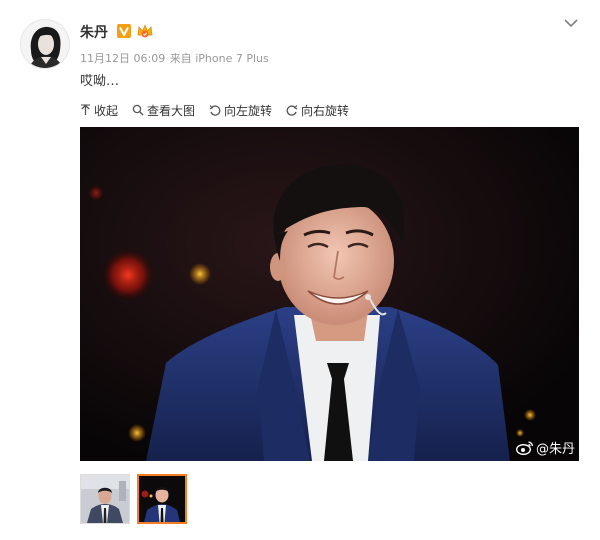 This screenshot has height=540, width=600. I want to click on view-large-button: 查看大图, so click(163, 110).